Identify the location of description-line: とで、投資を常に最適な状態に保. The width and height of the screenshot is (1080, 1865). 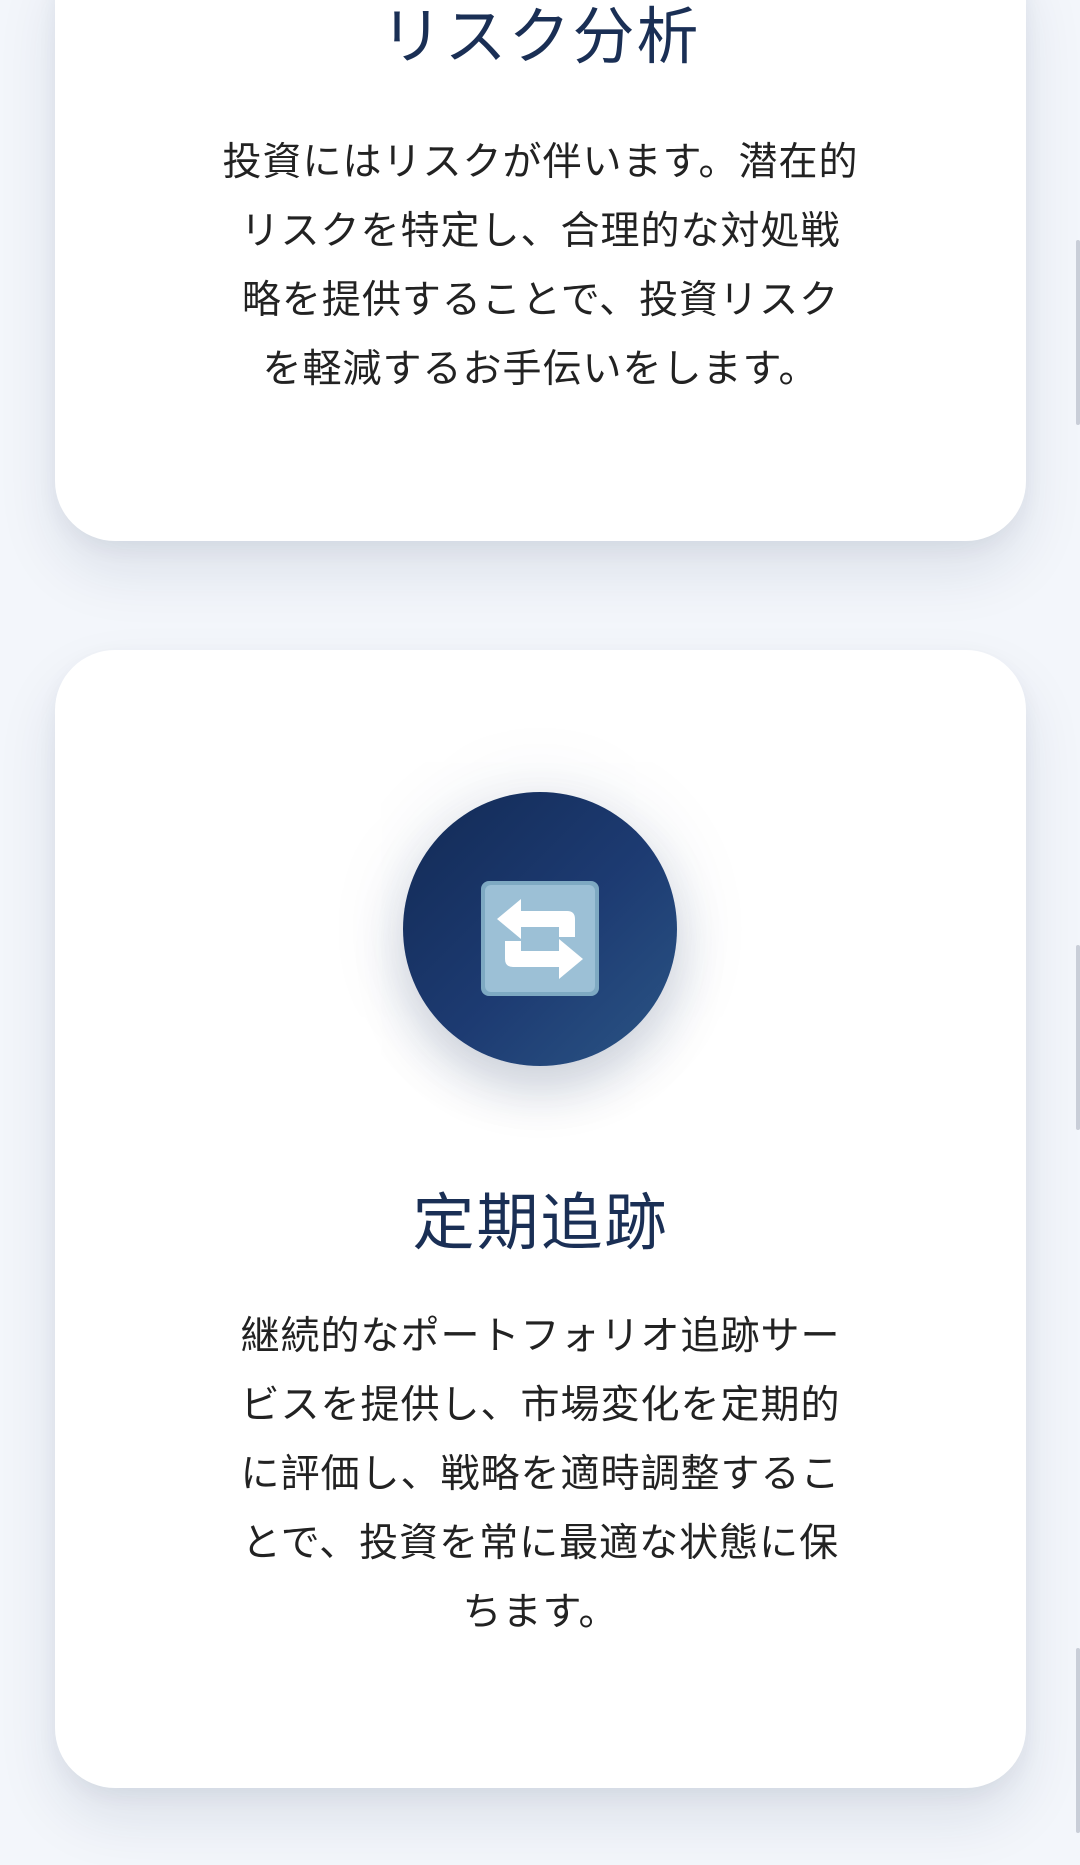
(540, 1543).